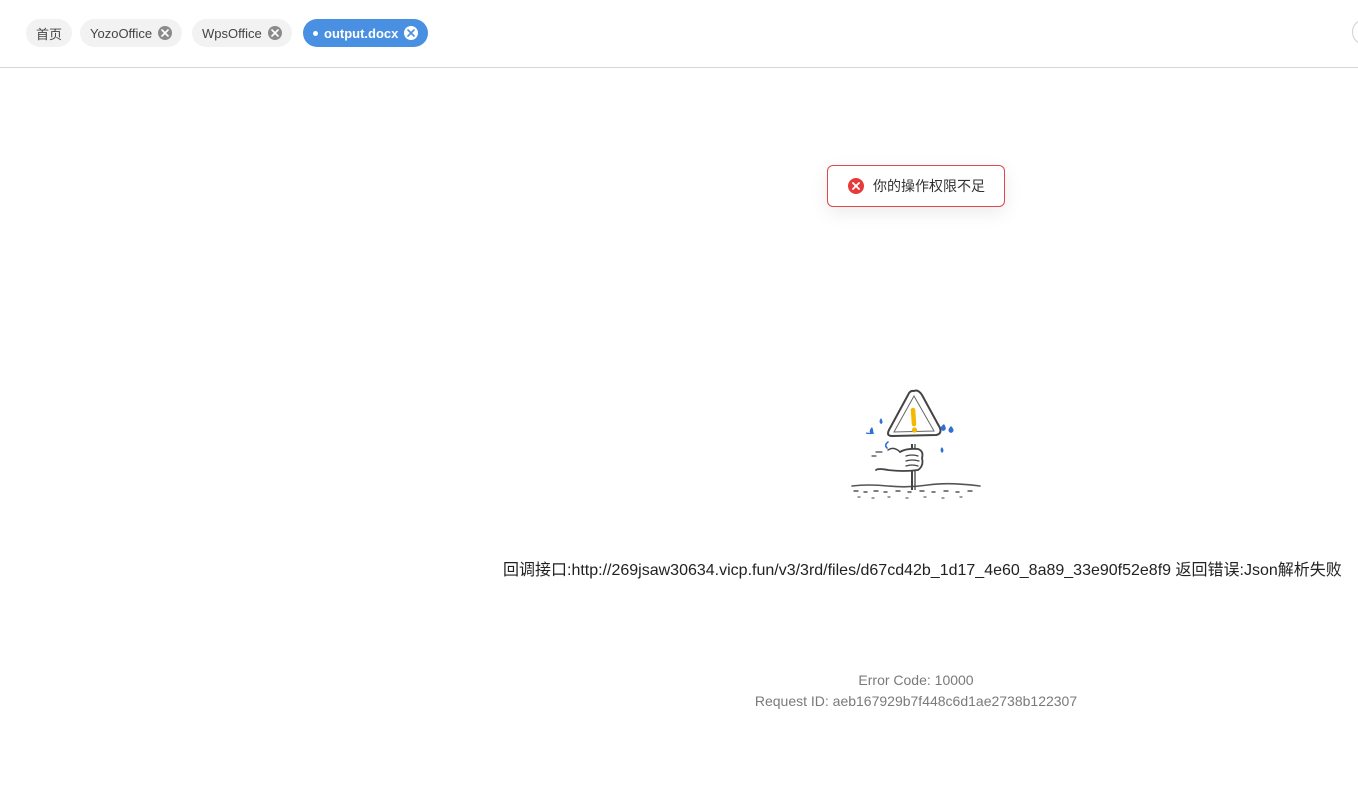 Image resolution: width=1358 pixels, height=806 pixels. Describe the element at coordinates (856, 186) in the screenshot. I see `error-icon` at that location.